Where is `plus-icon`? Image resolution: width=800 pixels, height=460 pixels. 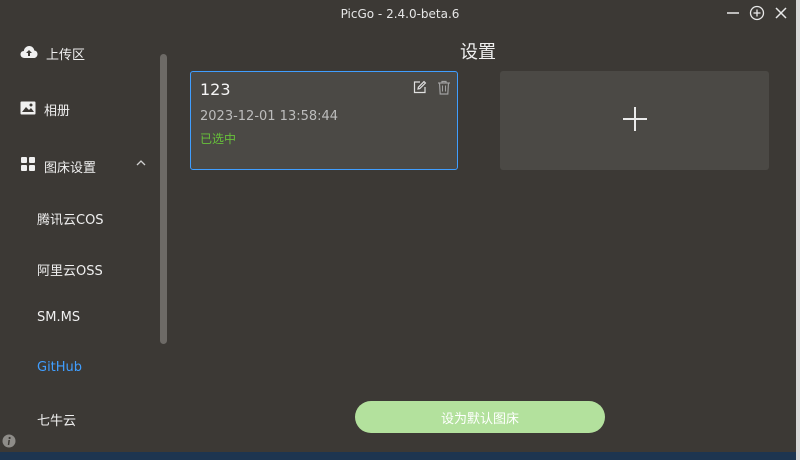
plus-icon is located at coordinates (635, 121).